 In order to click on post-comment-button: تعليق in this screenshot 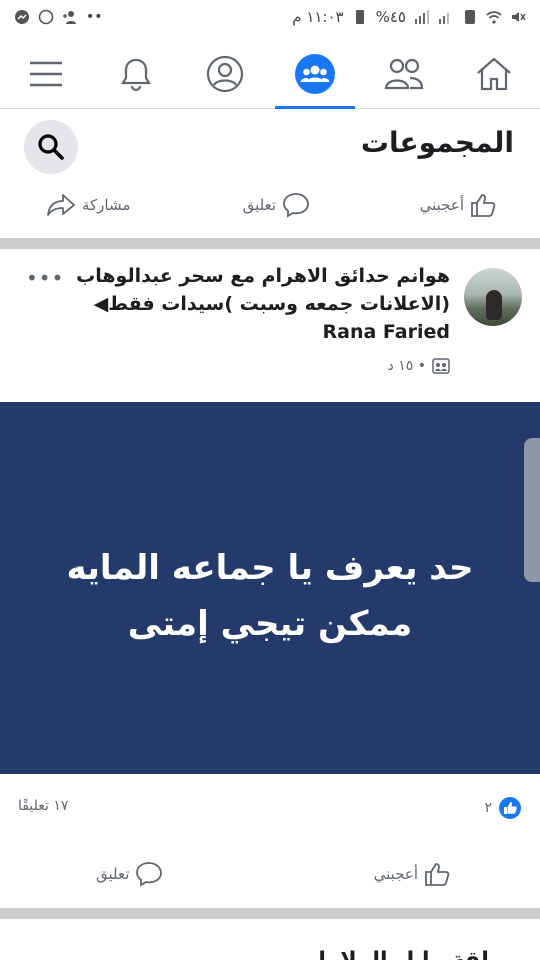, I will do `click(129, 874)`.